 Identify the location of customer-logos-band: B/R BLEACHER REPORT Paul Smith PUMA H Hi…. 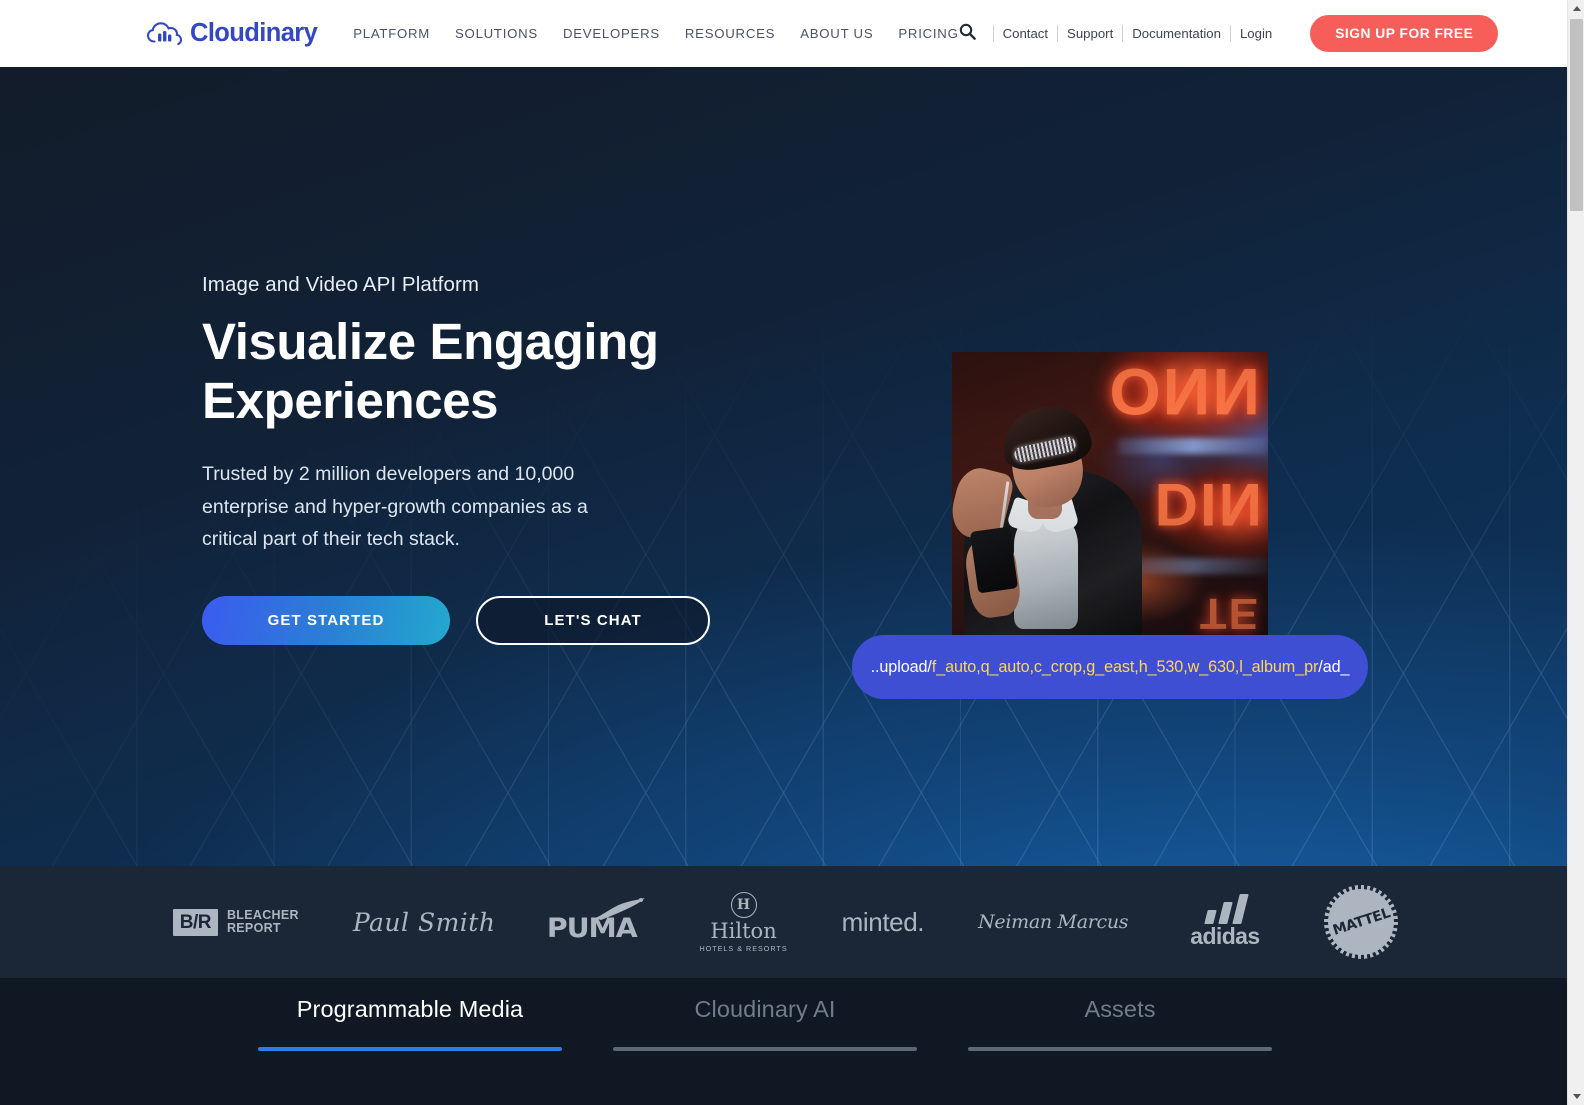
(783, 922).